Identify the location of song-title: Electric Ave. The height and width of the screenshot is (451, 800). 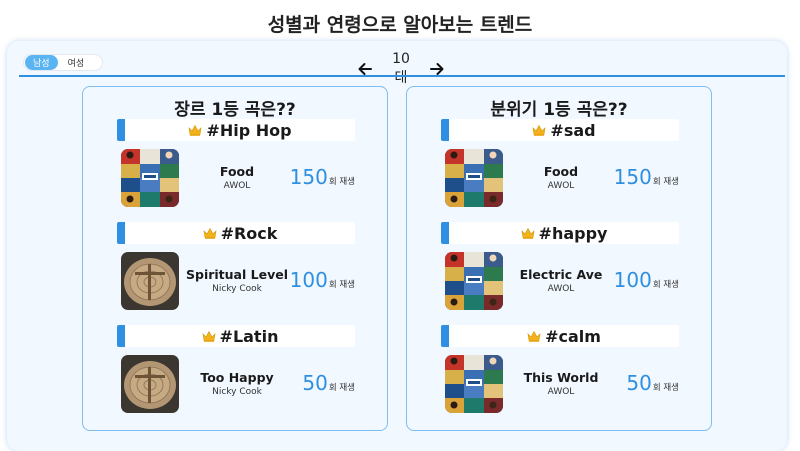
(561, 274).